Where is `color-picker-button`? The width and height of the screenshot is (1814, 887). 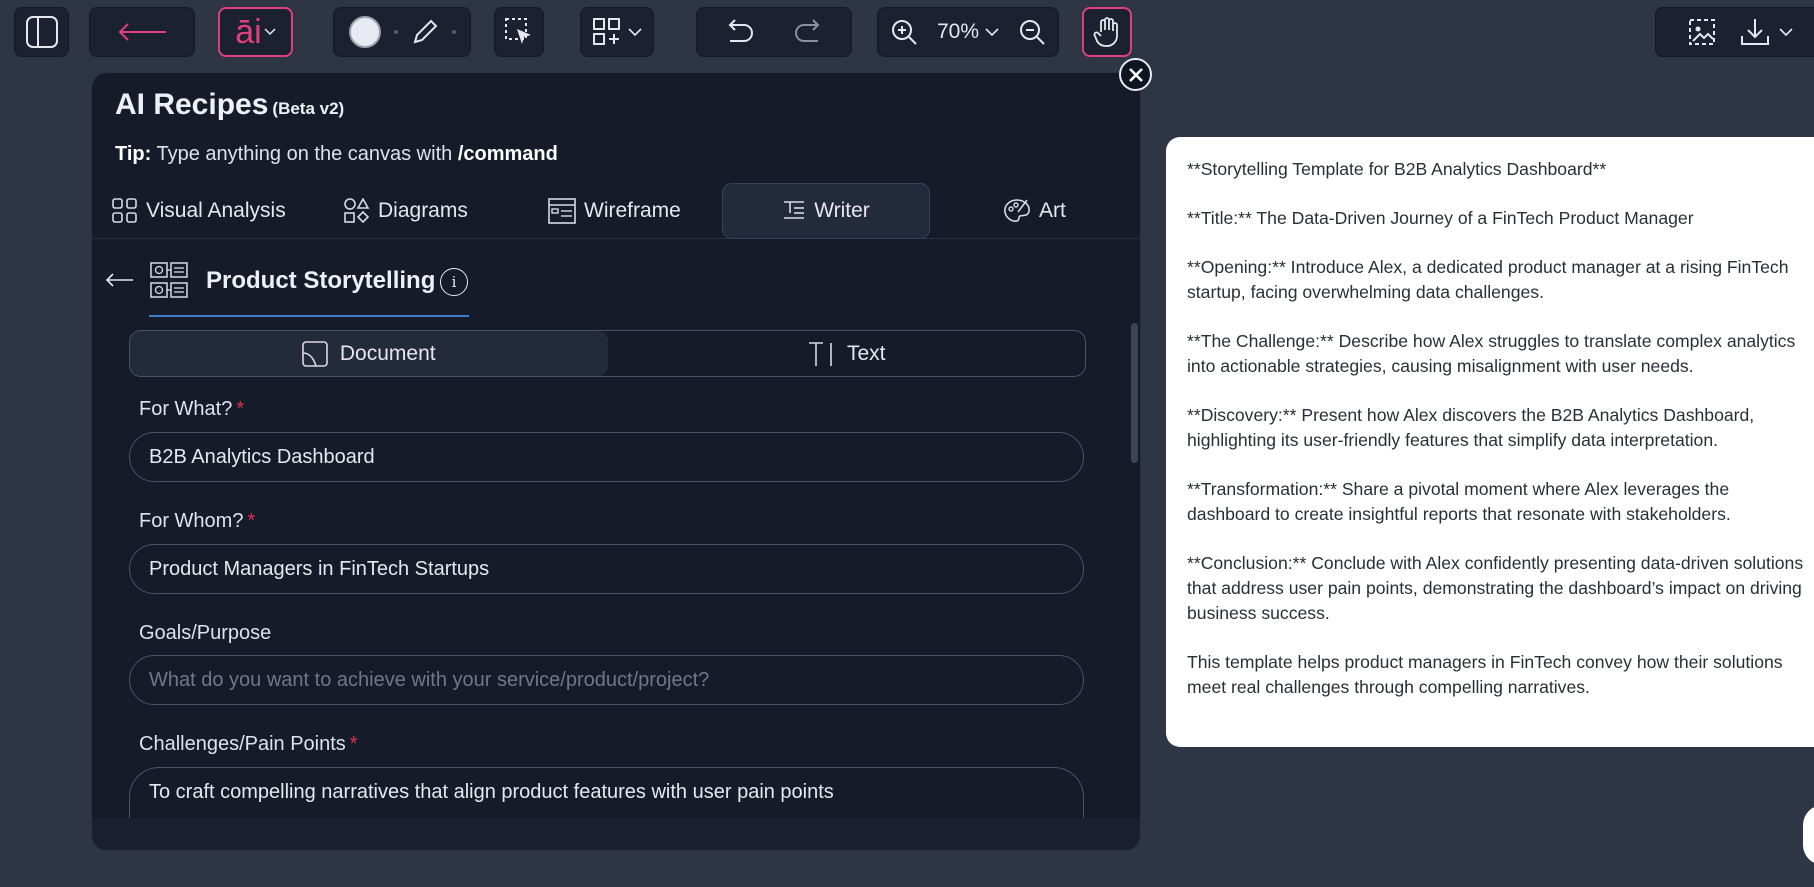
color-picker-button is located at coordinates (365, 32).